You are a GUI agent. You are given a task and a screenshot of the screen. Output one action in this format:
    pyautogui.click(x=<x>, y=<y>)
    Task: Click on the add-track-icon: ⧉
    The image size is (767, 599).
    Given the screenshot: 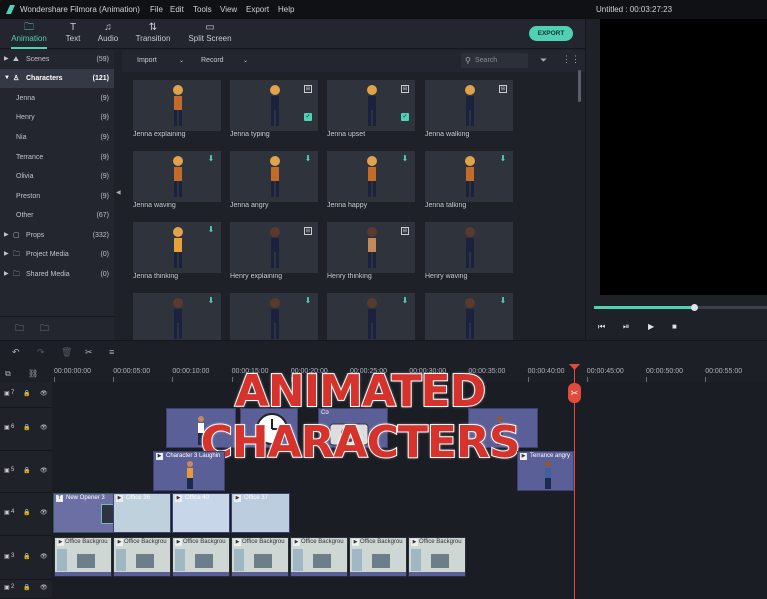 What is the action you would take?
    pyautogui.click(x=8, y=374)
    